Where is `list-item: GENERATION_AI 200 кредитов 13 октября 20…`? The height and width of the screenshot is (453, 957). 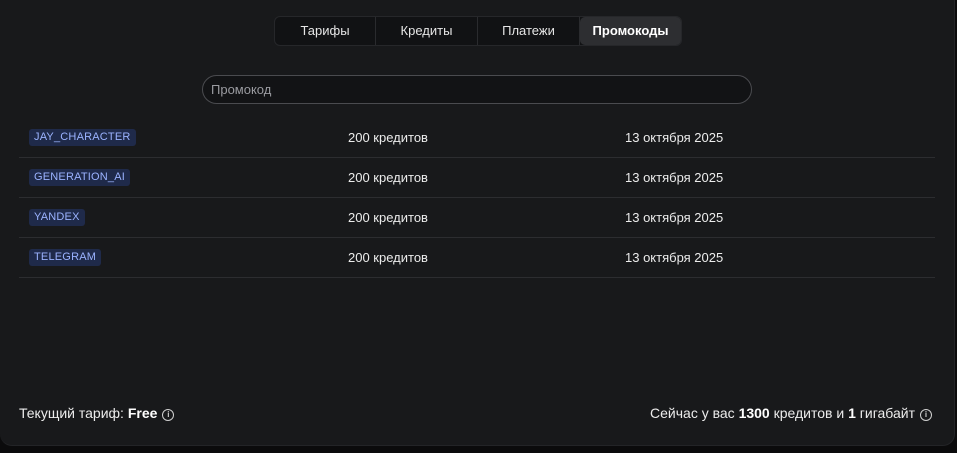 list-item: GENERATION_AI 200 кредитов 13 октября 20… is located at coordinates (477, 178).